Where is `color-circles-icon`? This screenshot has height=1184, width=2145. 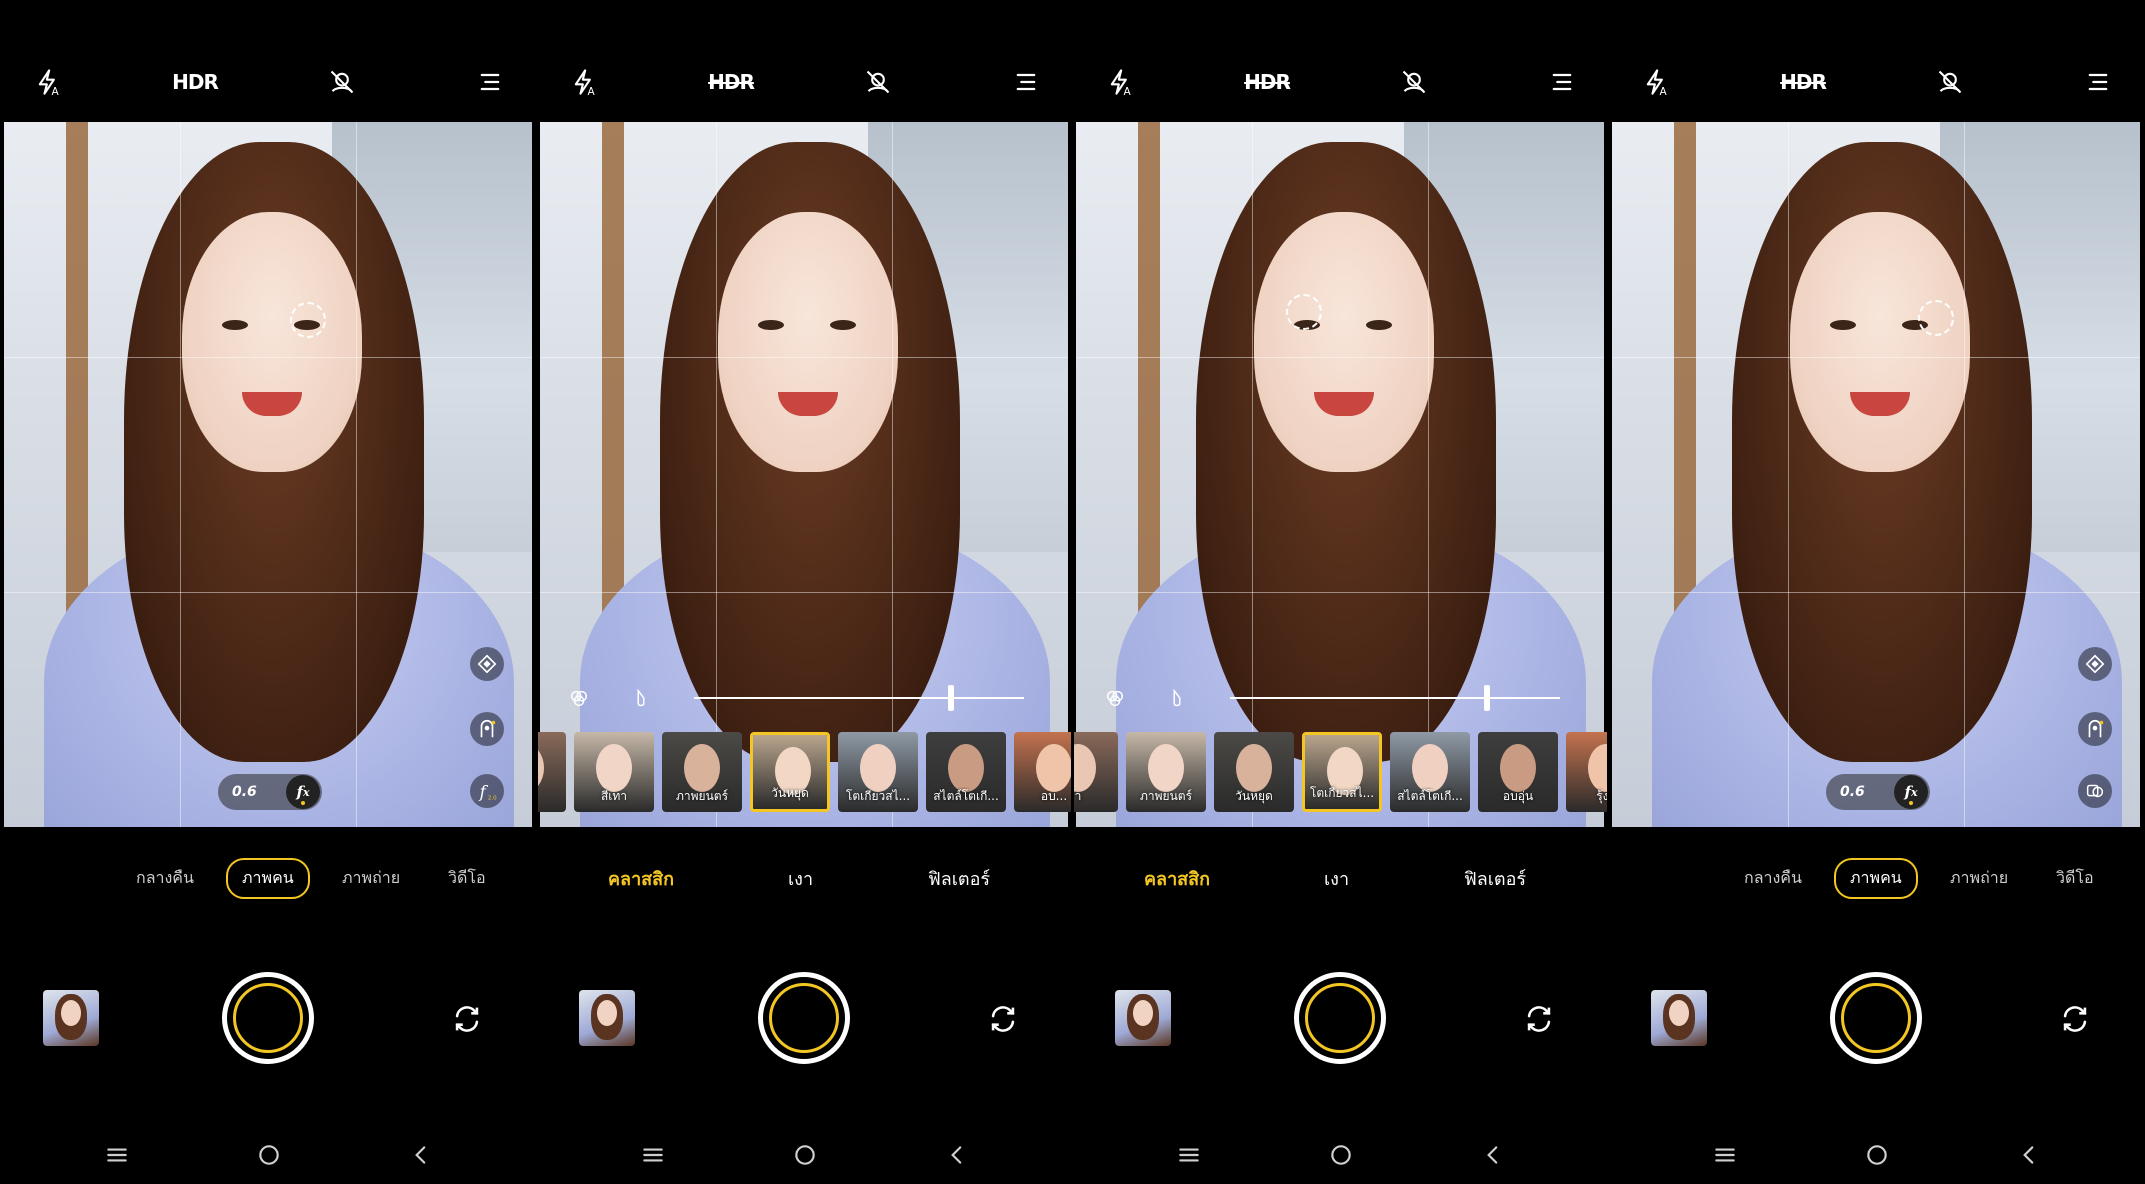 color-circles-icon is located at coordinates (579, 698).